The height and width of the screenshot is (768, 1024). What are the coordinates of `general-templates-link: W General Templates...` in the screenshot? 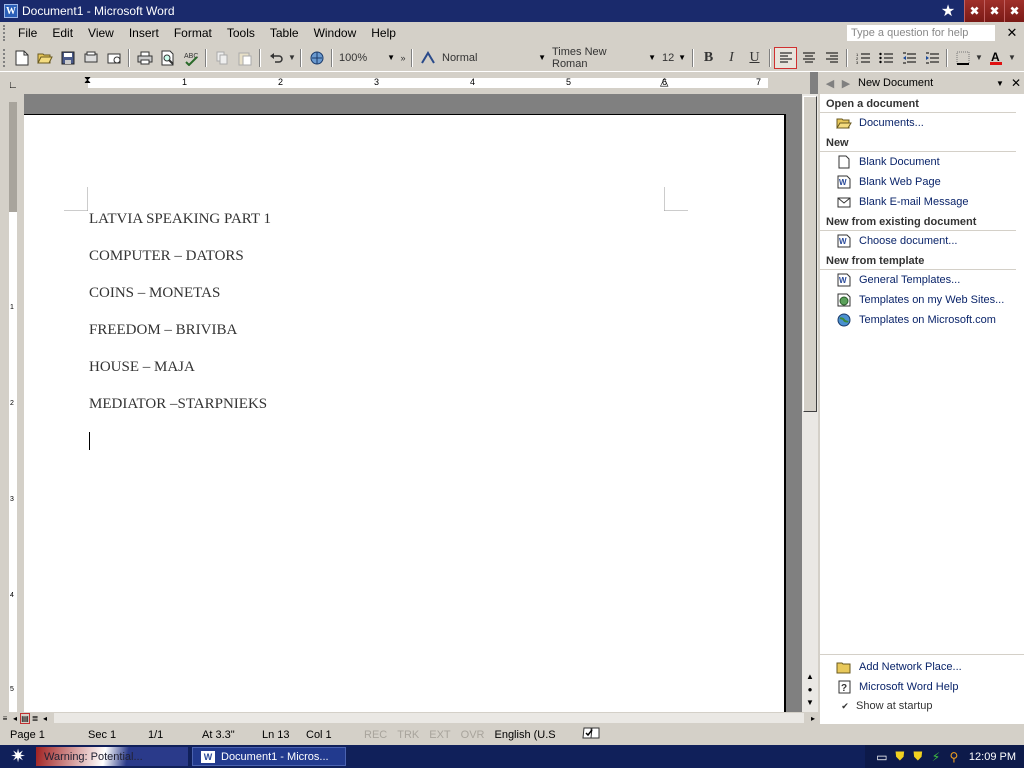 It's located at (922, 280).